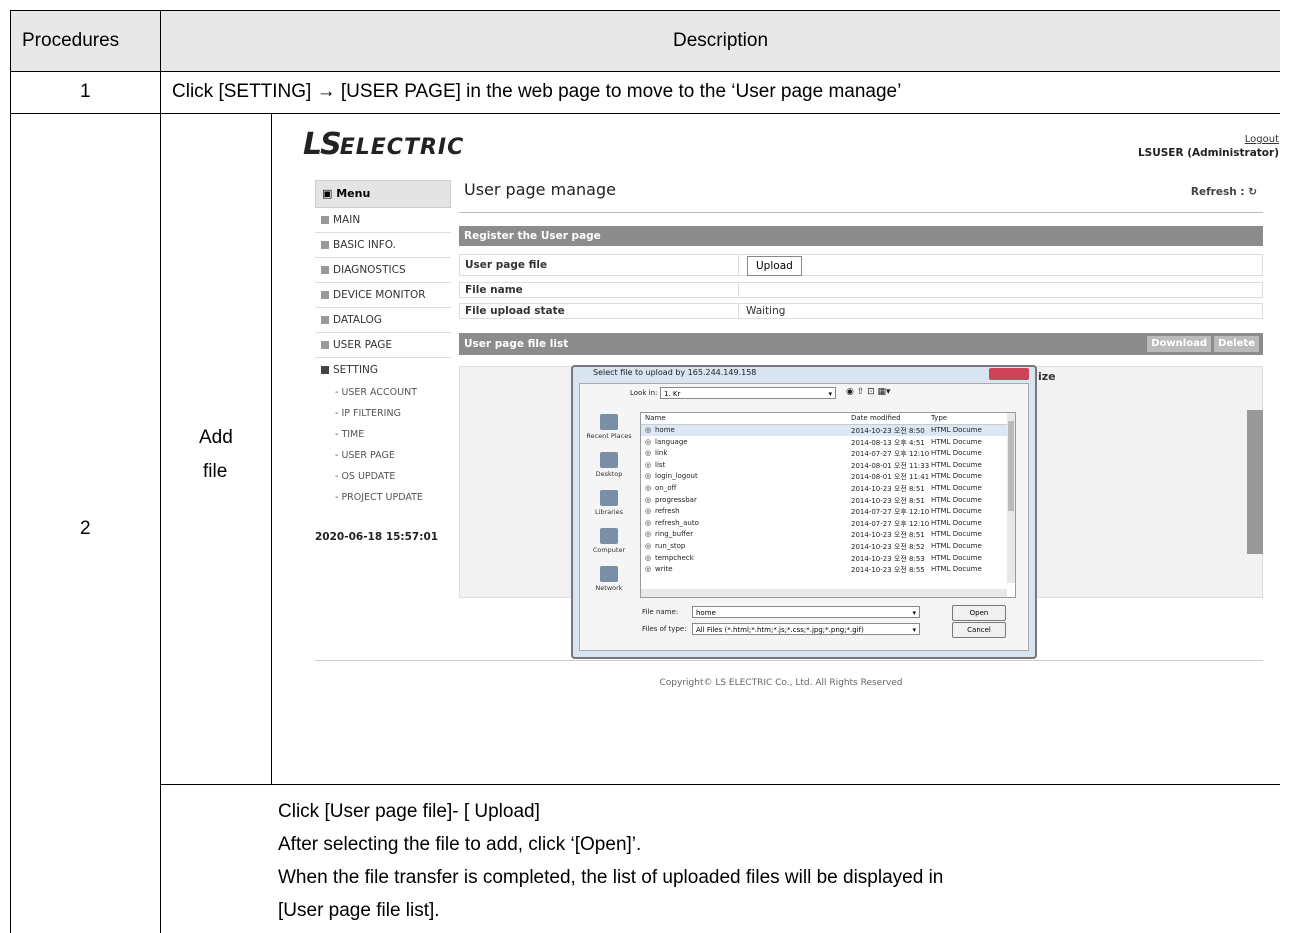 This screenshot has width=1290, height=933. What do you see at coordinates (824, 442) in the screenshot?
I see `file-row: ◎ language 2014-08-13 오후 4:51 HTML Docume` at bounding box center [824, 442].